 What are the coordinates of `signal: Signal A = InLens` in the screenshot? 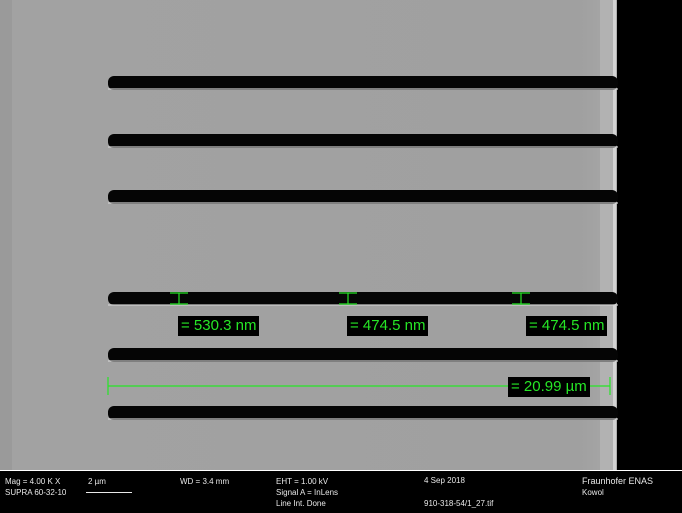 It's located at (307, 492).